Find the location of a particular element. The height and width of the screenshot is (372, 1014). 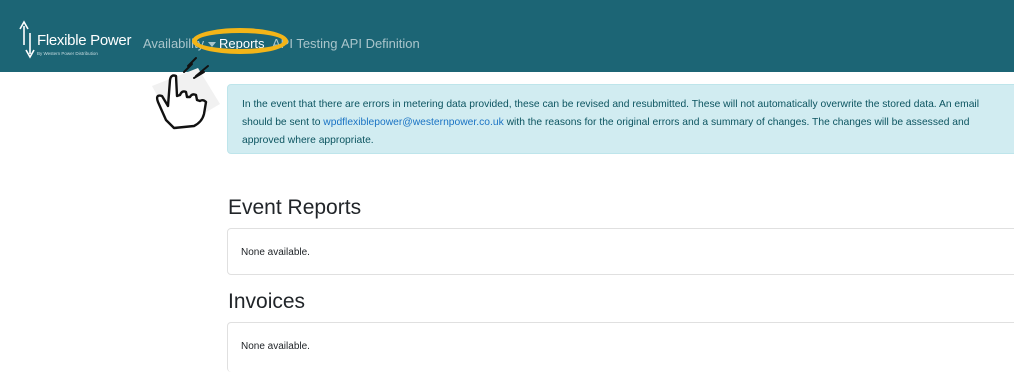

invoices-card: None available. is located at coordinates (620, 347).